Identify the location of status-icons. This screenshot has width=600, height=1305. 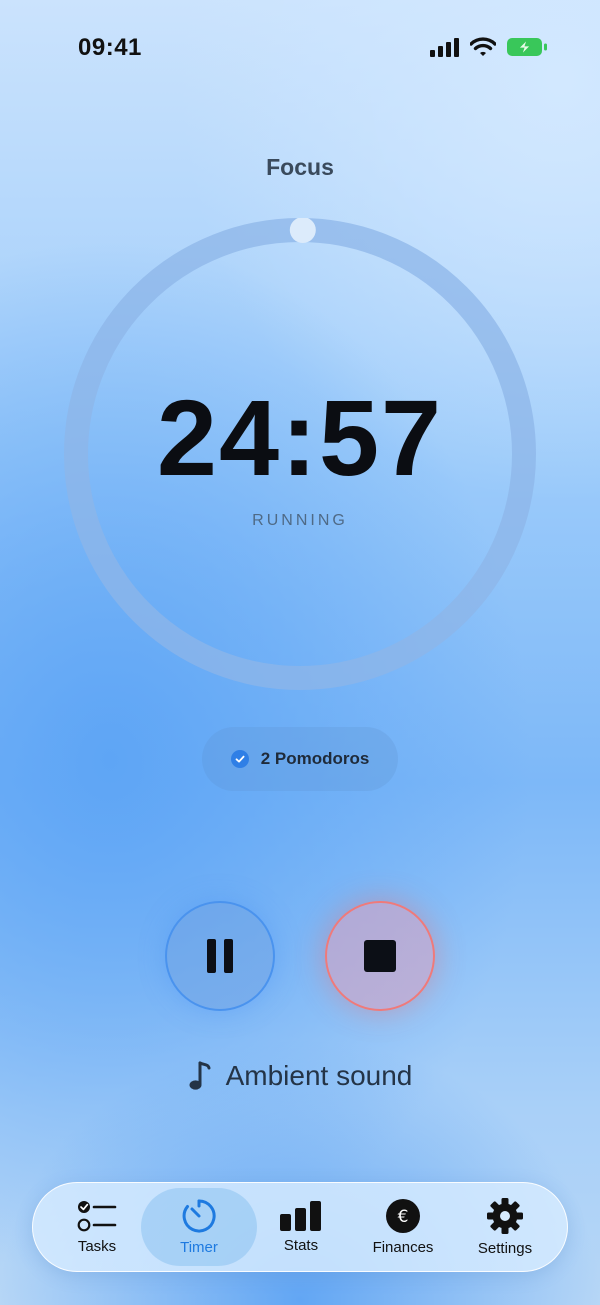
(489, 47).